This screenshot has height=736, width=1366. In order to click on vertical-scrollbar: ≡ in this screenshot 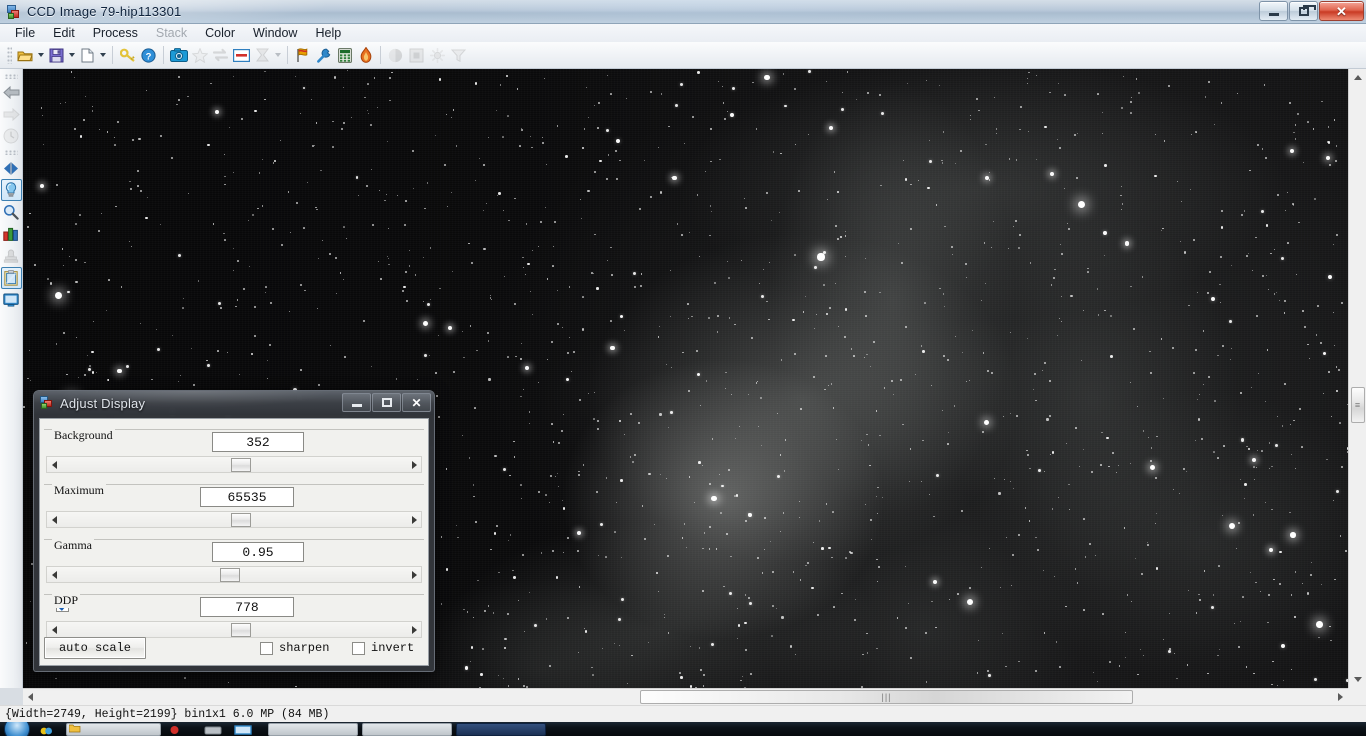, I will do `click(1357, 378)`.